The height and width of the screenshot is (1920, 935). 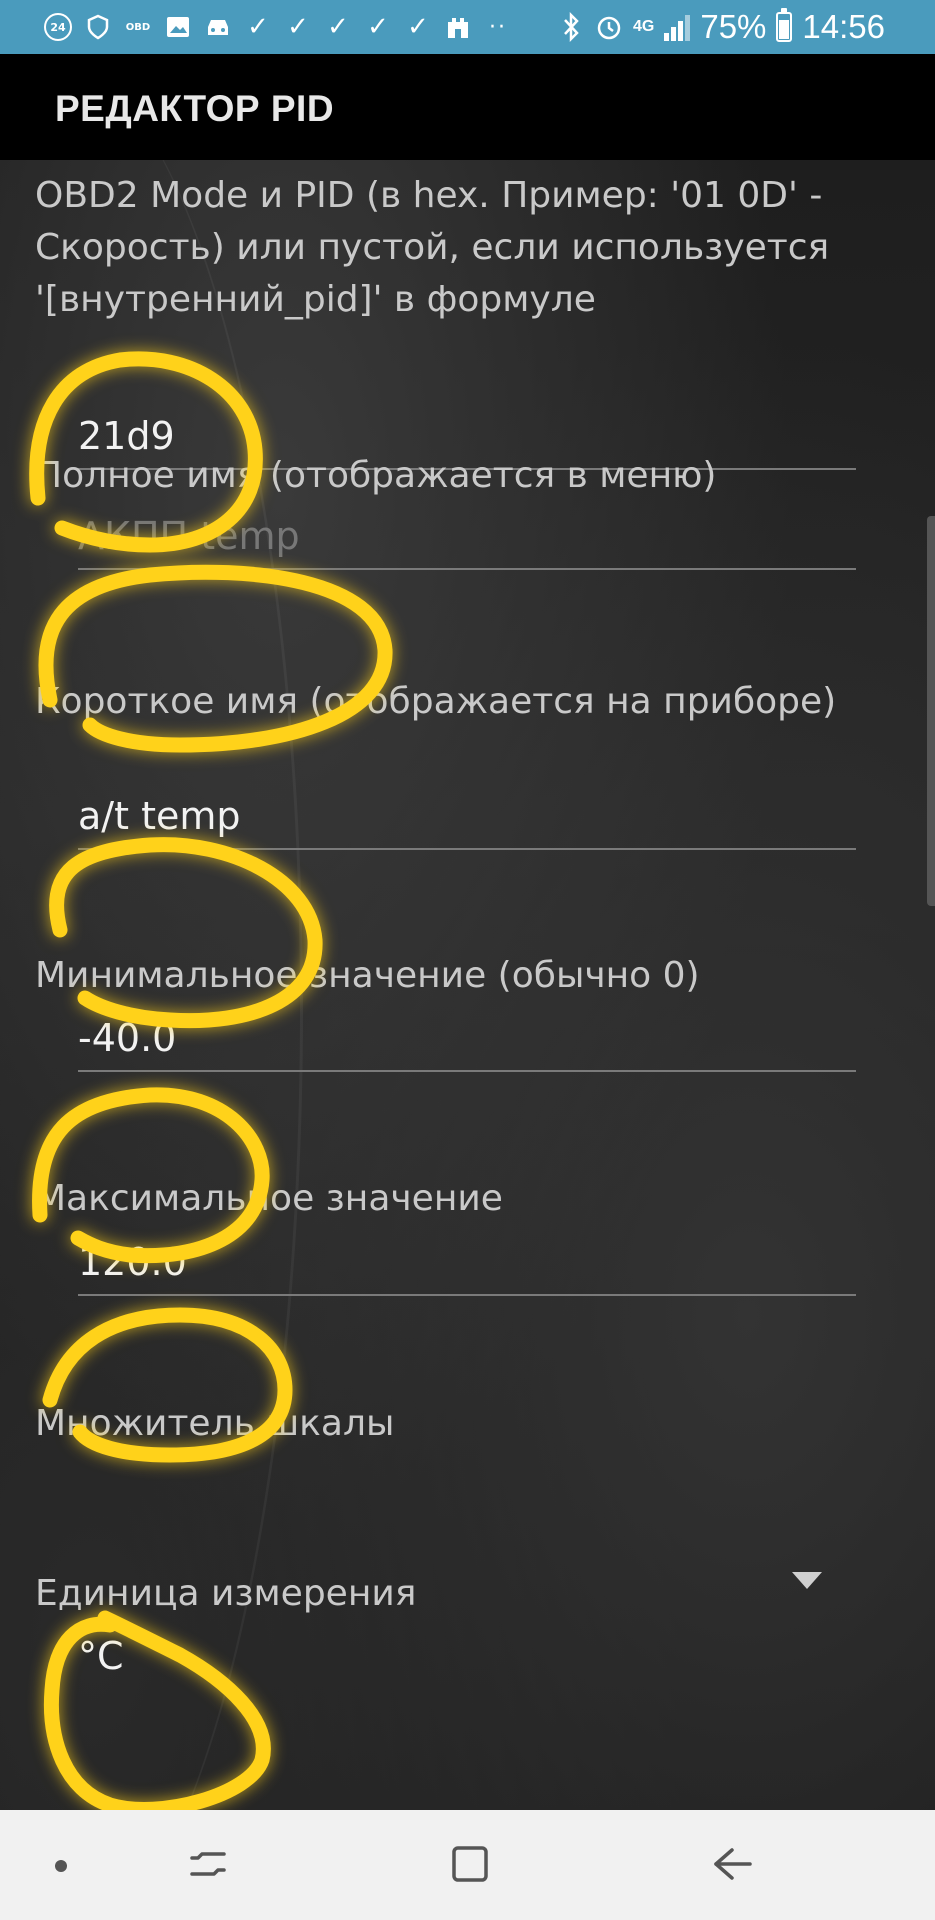 What do you see at coordinates (376, 475) in the screenshot?
I see `full-name-label: Полное имя (отображается в меню)` at bounding box center [376, 475].